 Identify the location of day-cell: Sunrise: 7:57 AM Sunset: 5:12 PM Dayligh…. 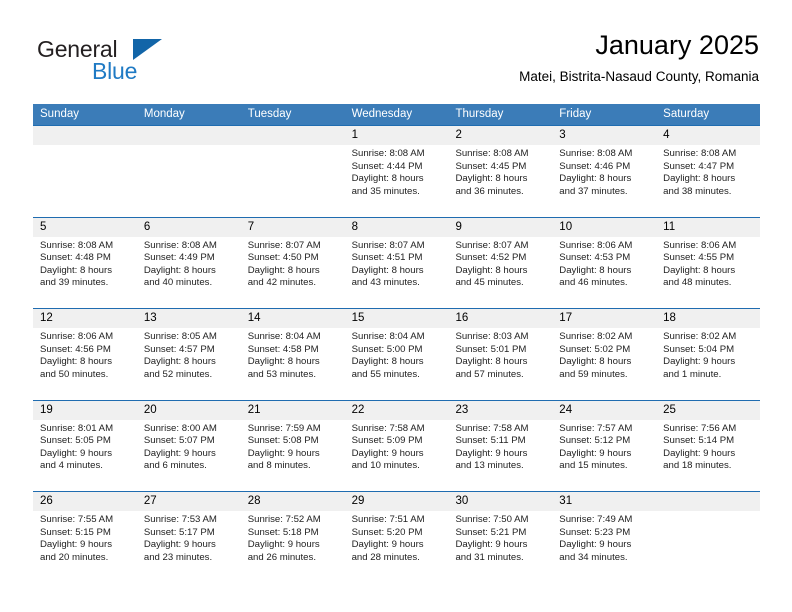
(604, 455).